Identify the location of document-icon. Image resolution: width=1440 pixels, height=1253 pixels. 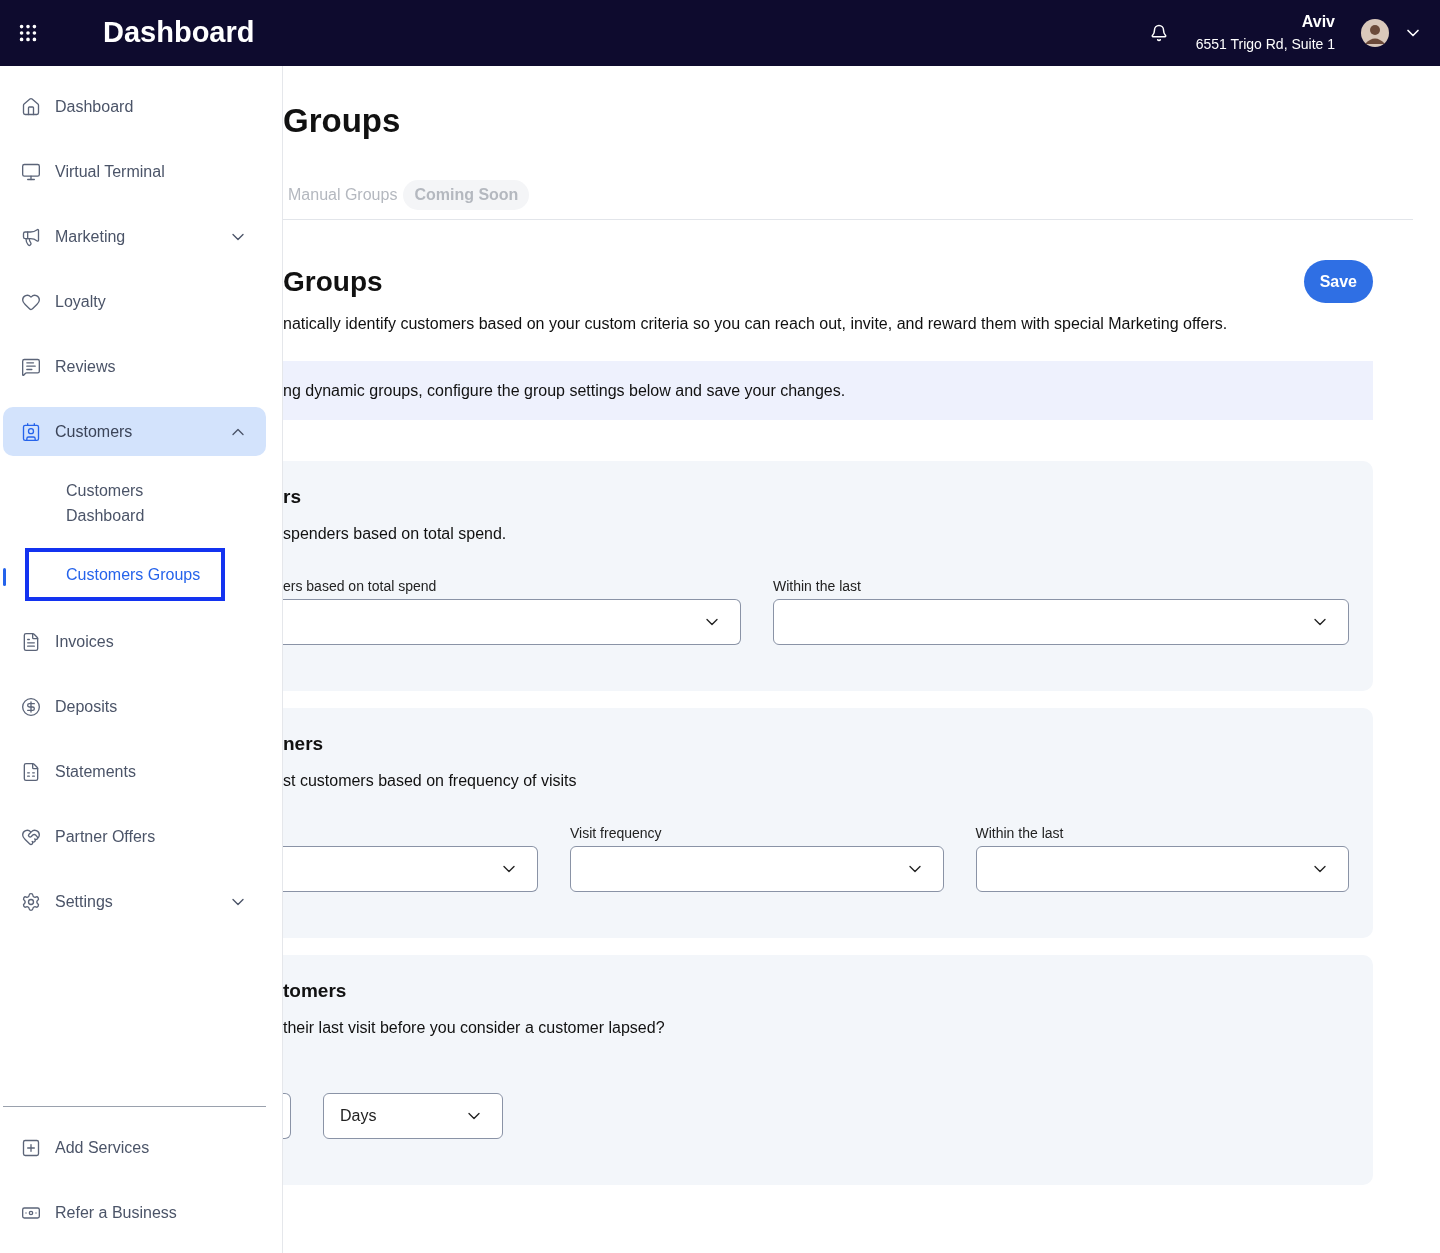
(31, 641).